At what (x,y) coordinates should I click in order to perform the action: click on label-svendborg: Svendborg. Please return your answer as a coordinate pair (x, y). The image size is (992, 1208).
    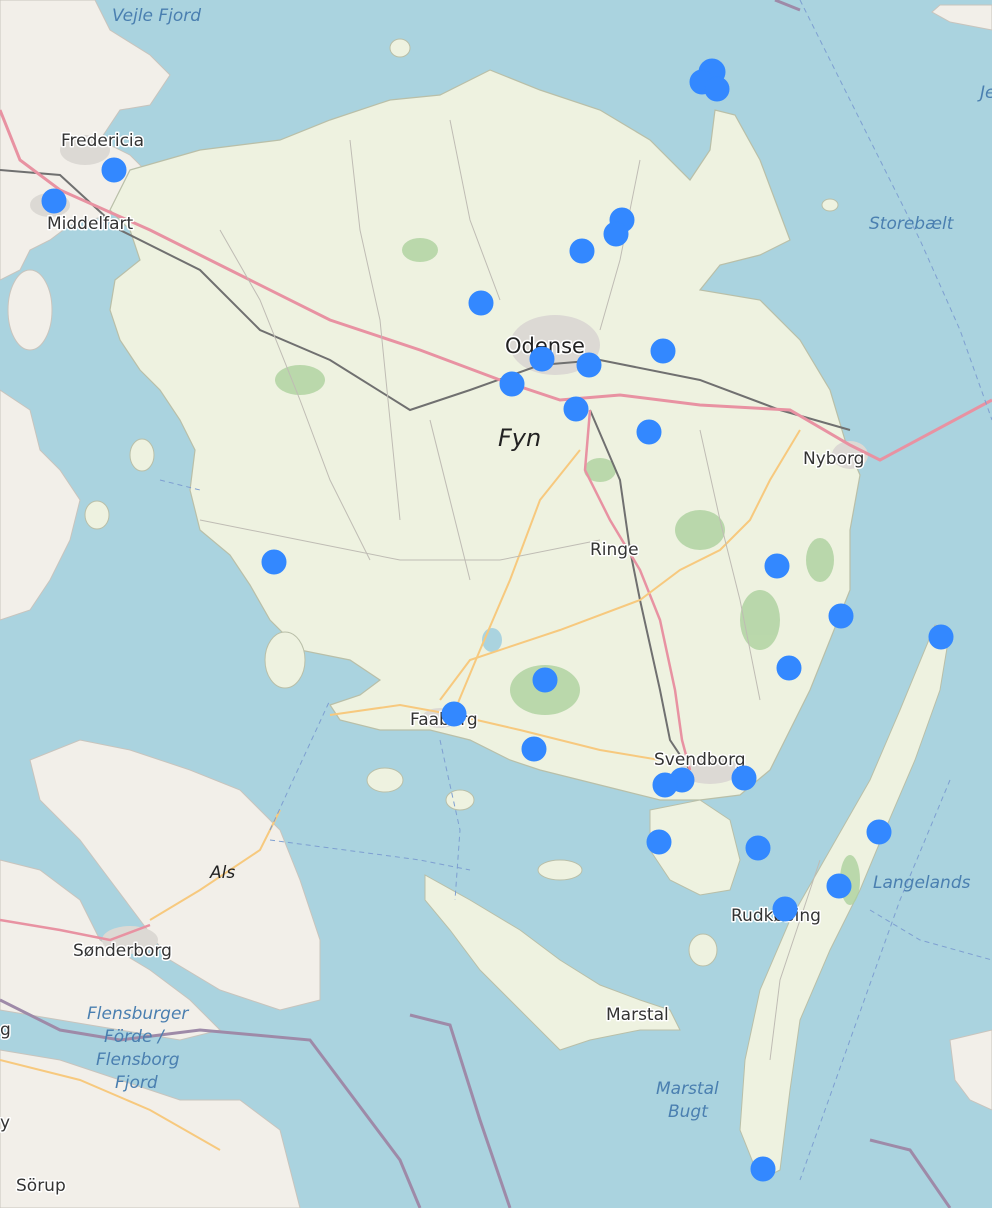
    Looking at the image, I should click on (700, 760).